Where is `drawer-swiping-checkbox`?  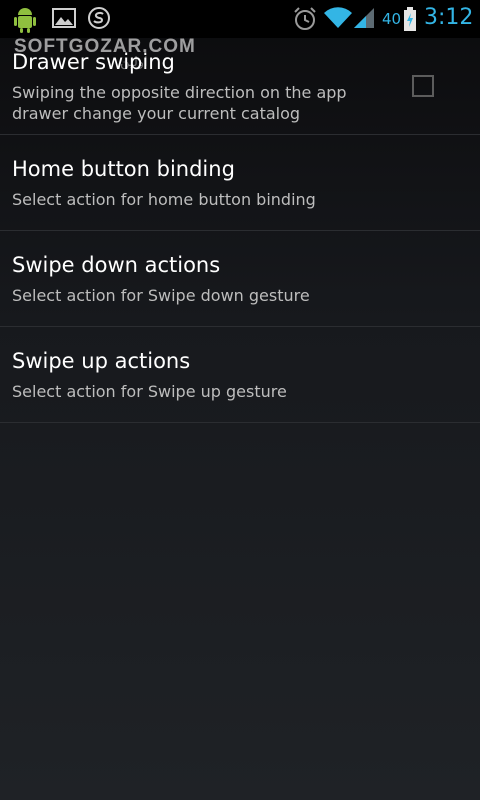 drawer-swiping-checkbox is located at coordinates (423, 86).